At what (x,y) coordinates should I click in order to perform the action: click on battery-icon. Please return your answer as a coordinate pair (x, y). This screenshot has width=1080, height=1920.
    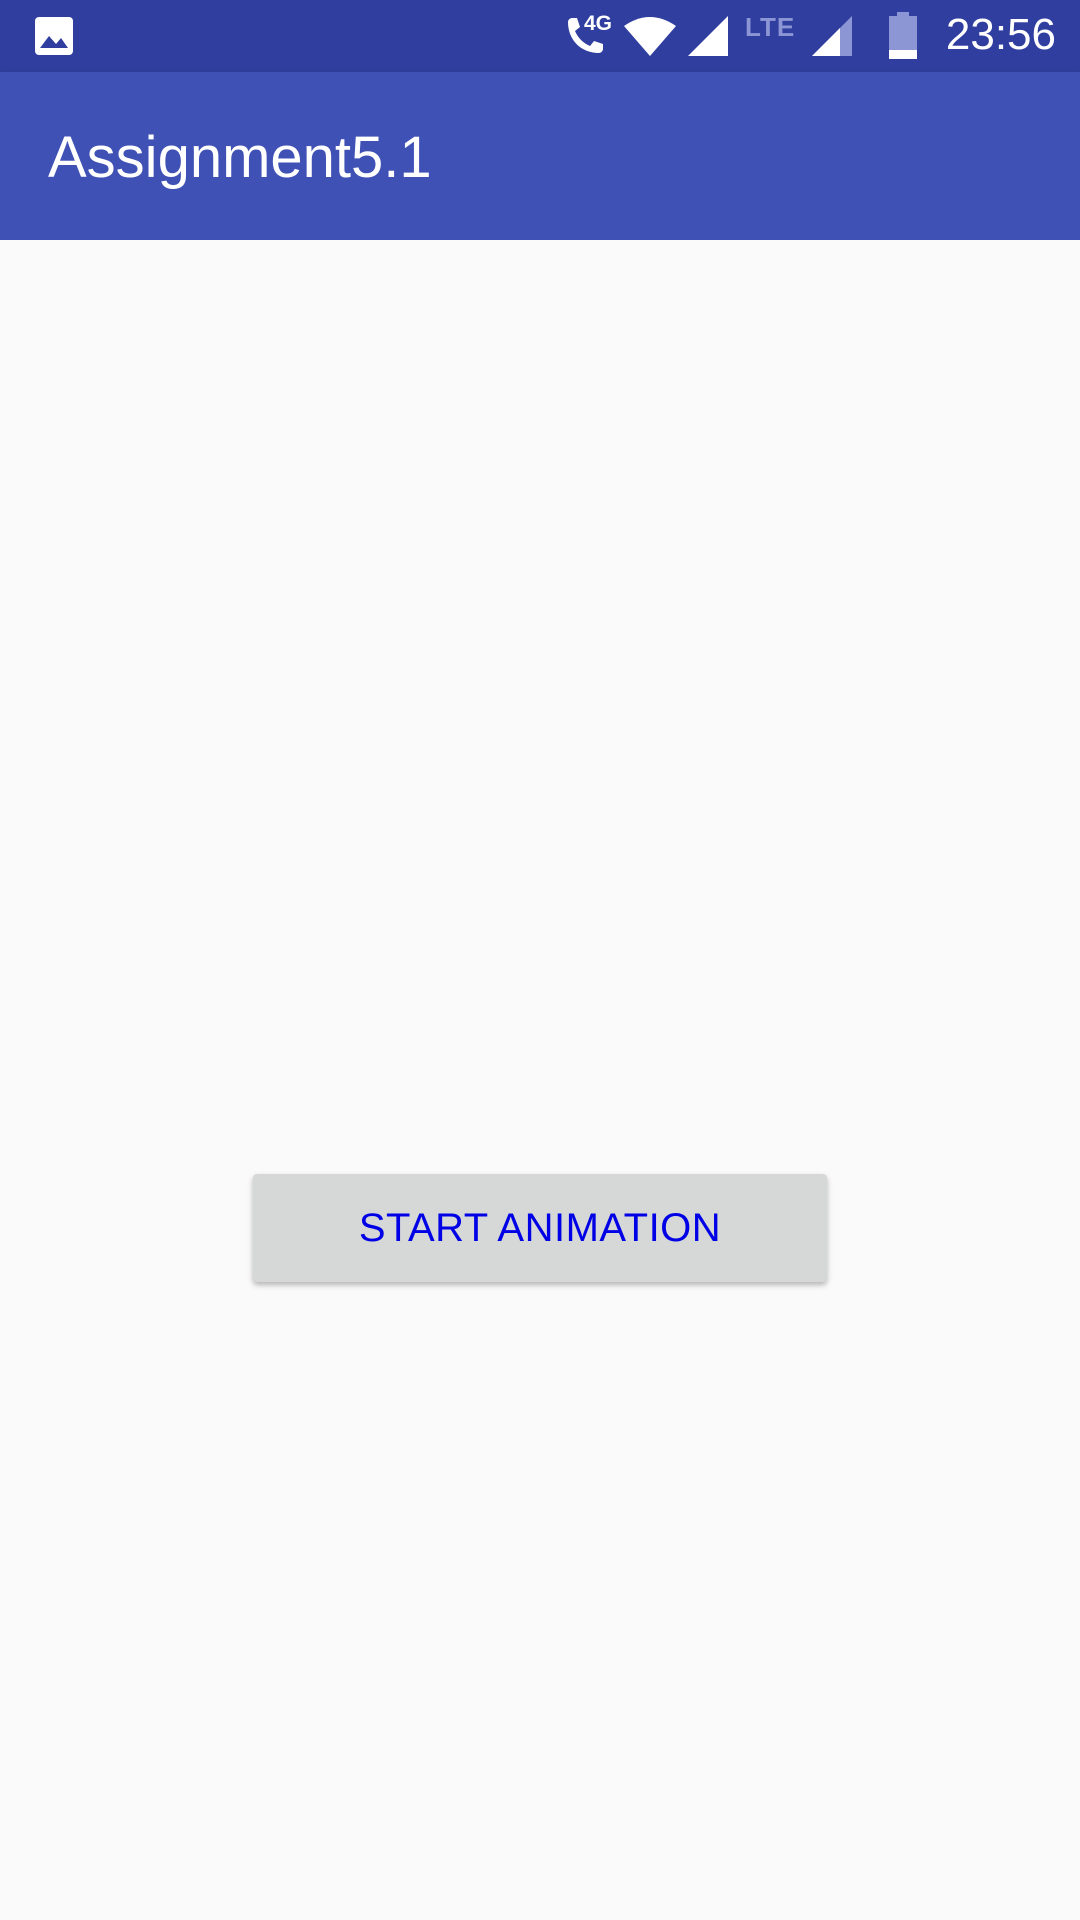
    Looking at the image, I should click on (903, 35).